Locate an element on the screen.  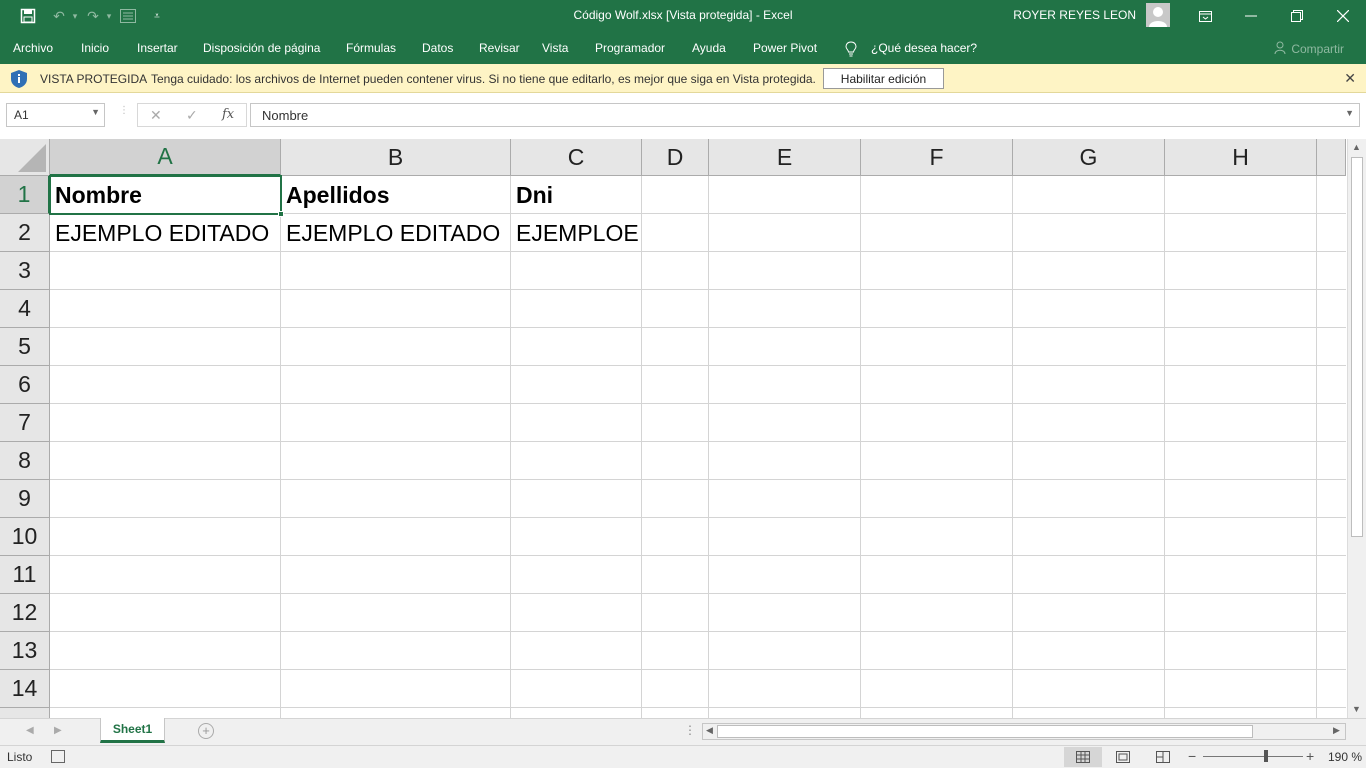
vertical-scrollbar: ▲ ▼ is located at coordinates (1356, 428).